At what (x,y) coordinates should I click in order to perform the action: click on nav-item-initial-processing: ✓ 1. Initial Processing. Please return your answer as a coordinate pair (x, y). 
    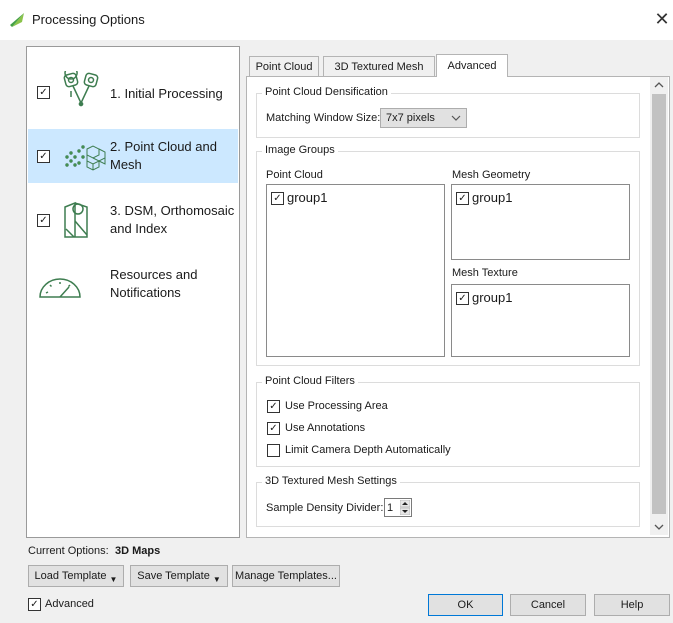
    Looking at the image, I should click on (133, 92).